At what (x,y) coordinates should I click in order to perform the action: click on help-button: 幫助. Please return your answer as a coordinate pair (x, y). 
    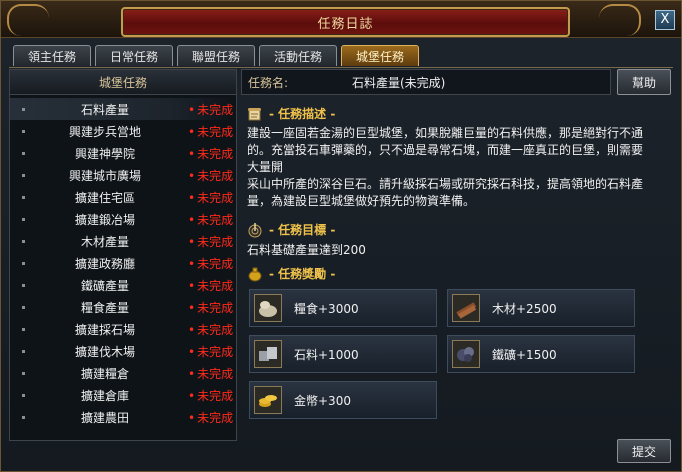
    Looking at the image, I should click on (644, 82).